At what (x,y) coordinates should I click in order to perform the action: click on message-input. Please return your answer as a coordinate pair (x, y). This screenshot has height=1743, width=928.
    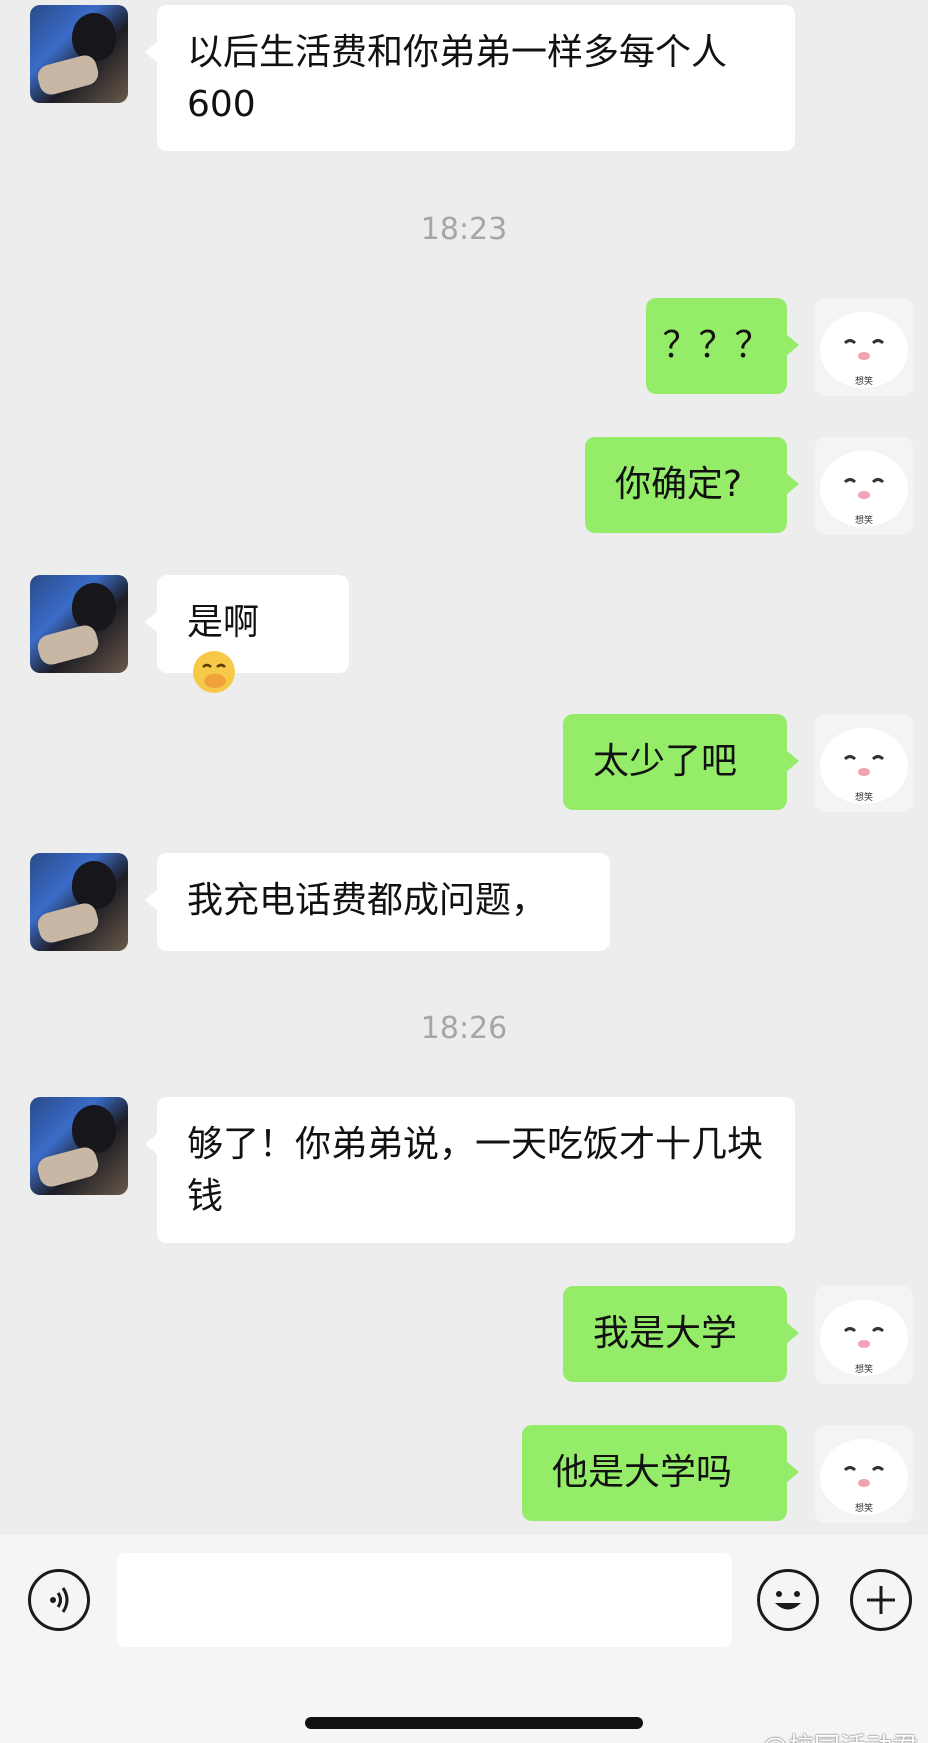
    Looking at the image, I should click on (424, 1600).